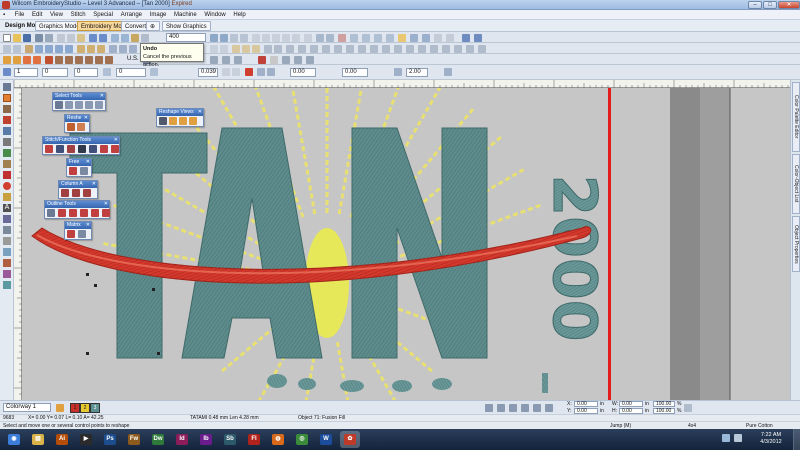  I want to click on stitch-icon, so click(81, 48).